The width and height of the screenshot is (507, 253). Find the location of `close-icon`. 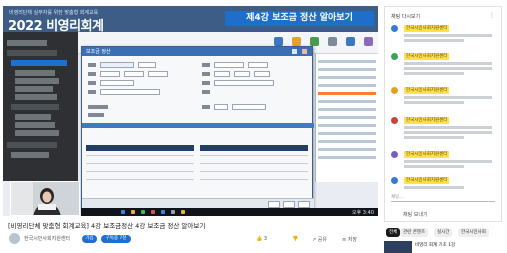

close-icon is located at coordinates (304, 51).